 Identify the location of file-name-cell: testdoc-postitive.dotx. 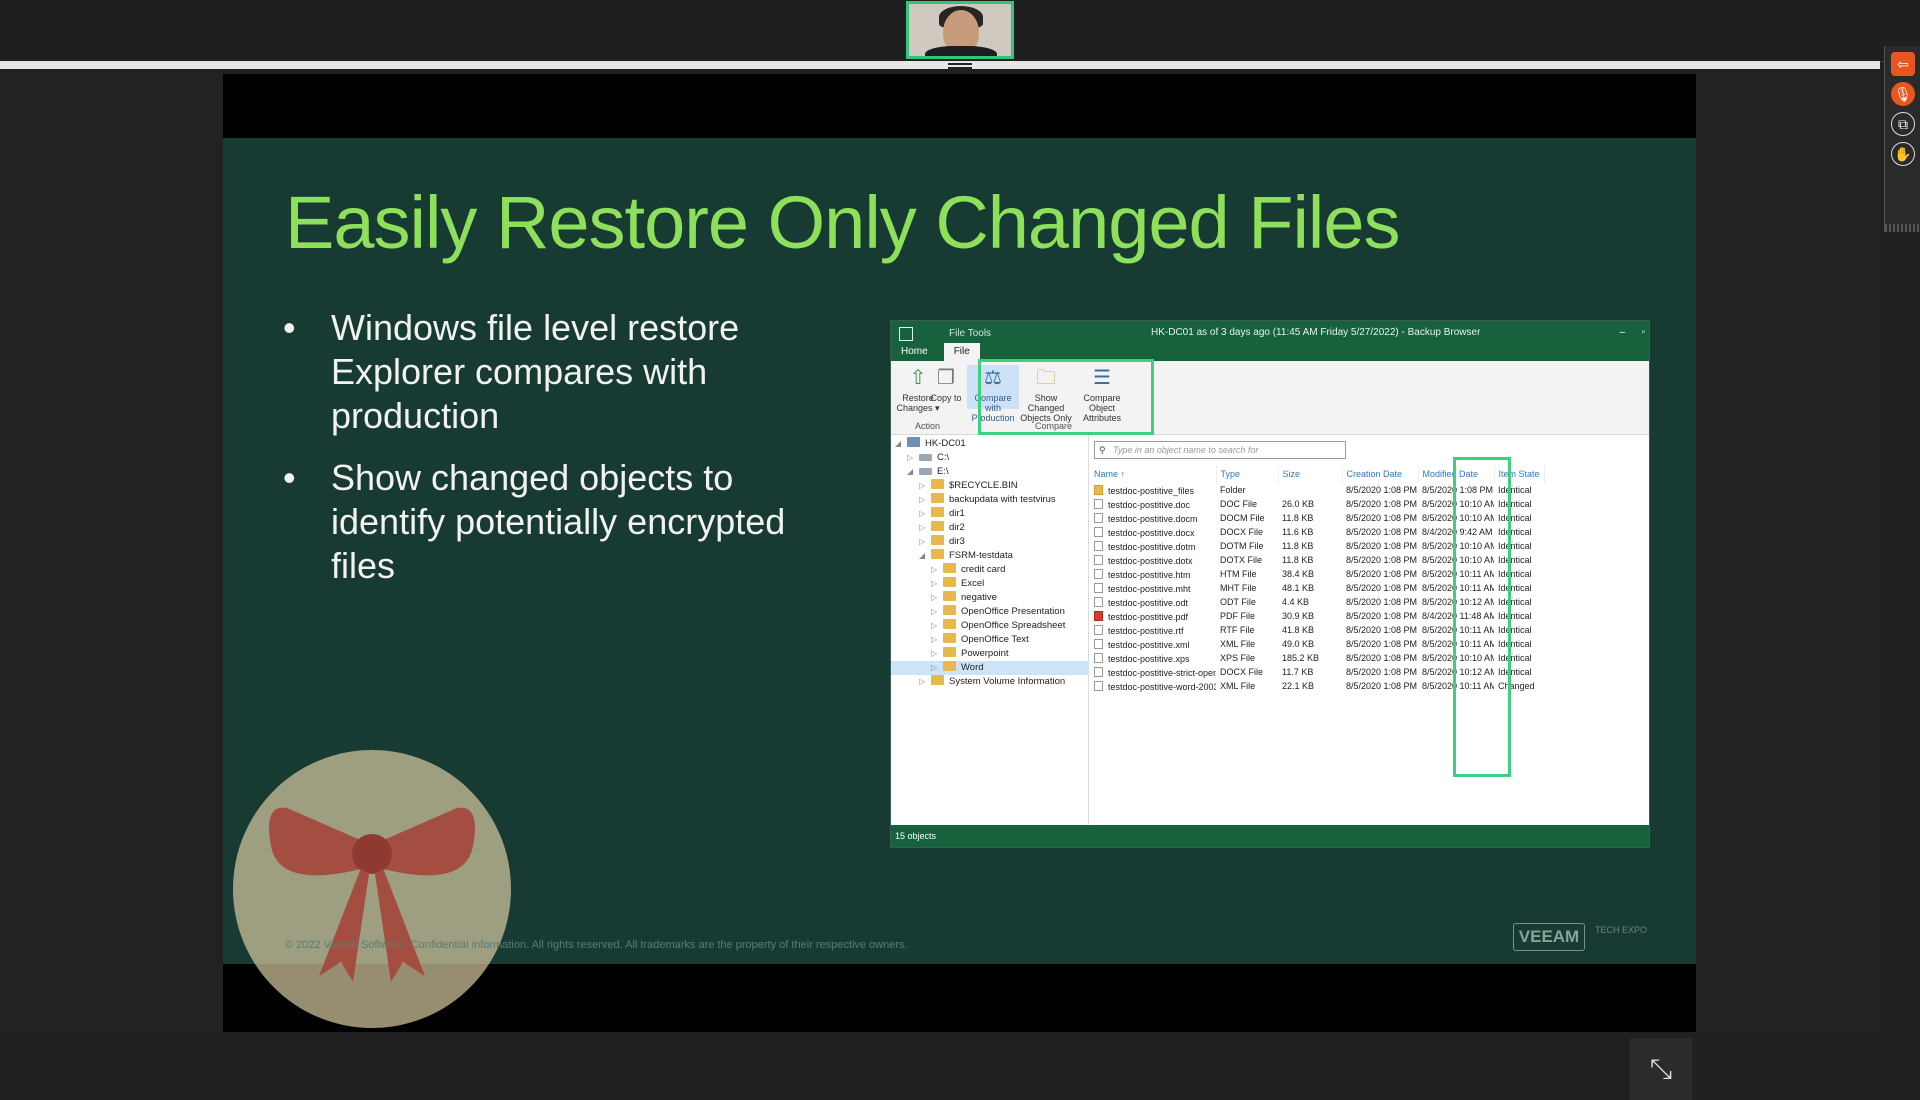
(1153, 560).